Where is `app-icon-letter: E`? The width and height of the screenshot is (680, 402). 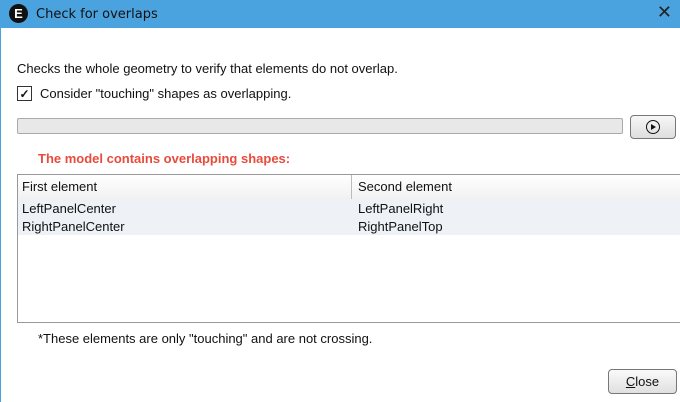 app-icon-letter: E is located at coordinates (18, 13).